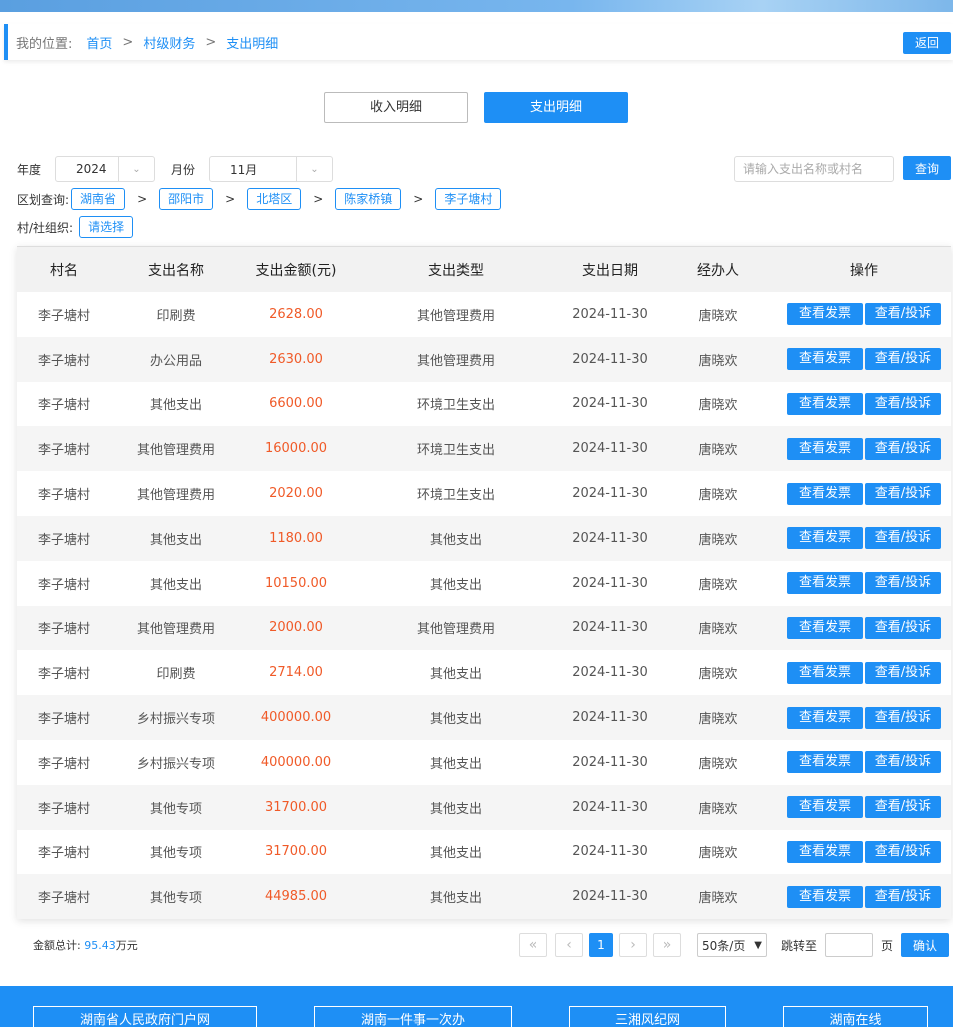 The image size is (953, 1027). What do you see at coordinates (569, 945) in the screenshot?
I see `prev-page-icon: ‹` at bounding box center [569, 945].